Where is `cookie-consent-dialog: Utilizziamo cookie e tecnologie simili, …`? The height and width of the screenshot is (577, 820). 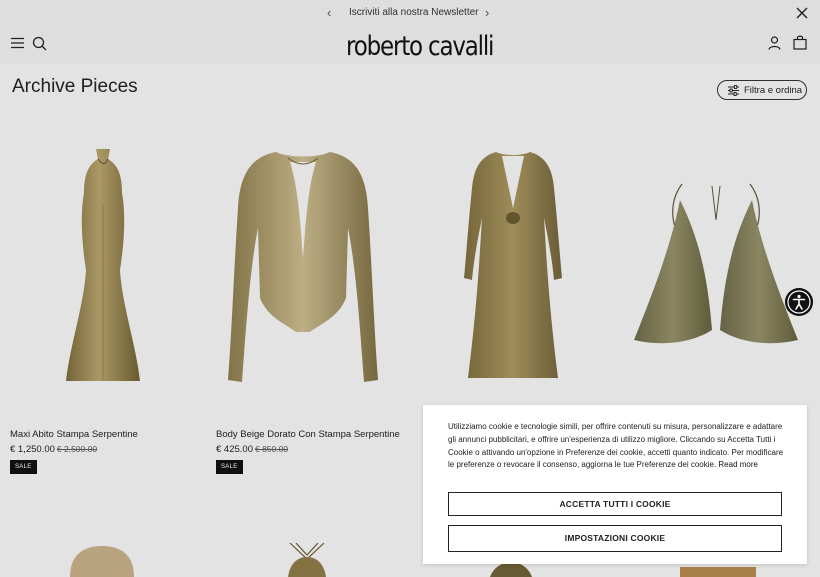 cookie-consent-dialog: Utilizziamo cookie e tecnologie simili, … is located at coordinates (615, 484).